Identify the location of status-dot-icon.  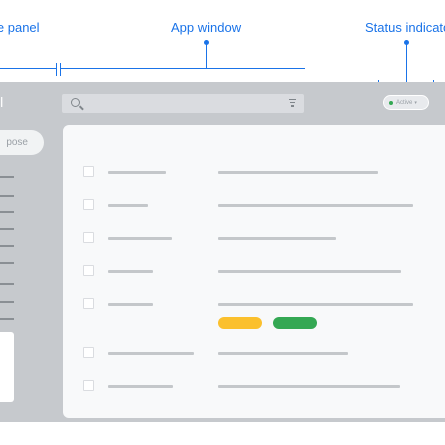
(391, 102).